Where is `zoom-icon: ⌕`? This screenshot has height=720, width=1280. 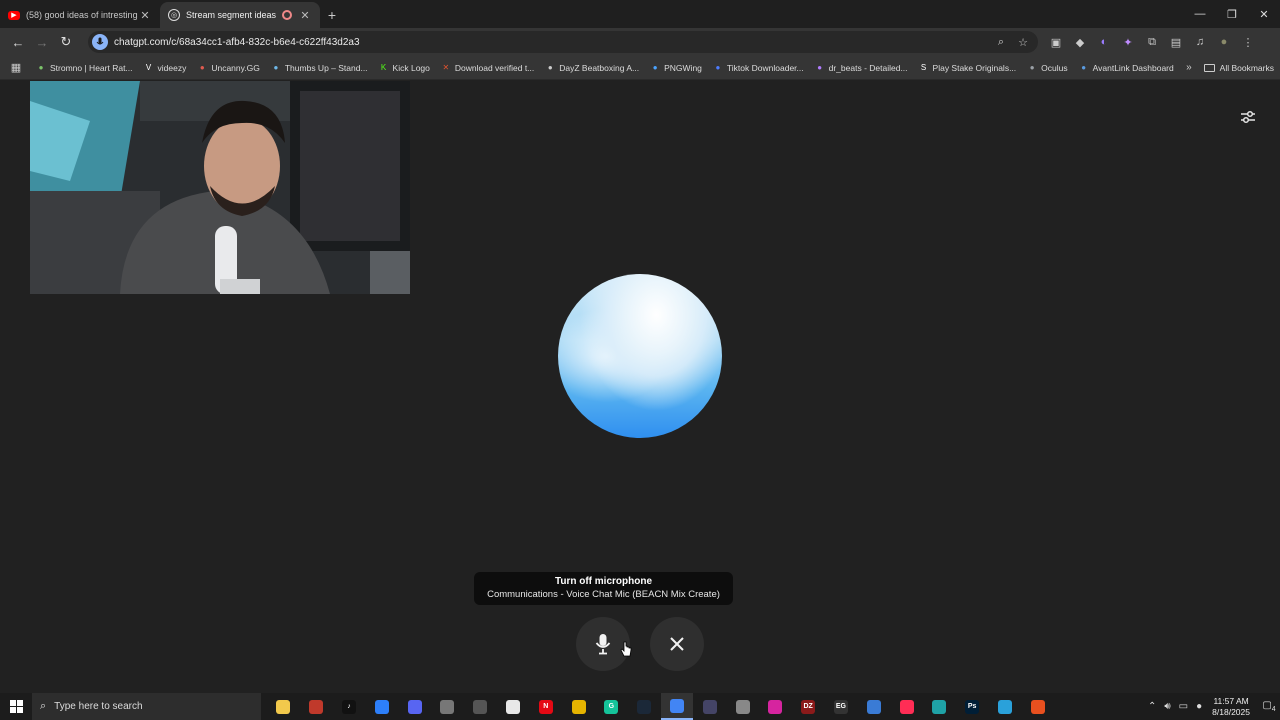
zoom-icon: ⌕ is located at coordinates (1001, 42).